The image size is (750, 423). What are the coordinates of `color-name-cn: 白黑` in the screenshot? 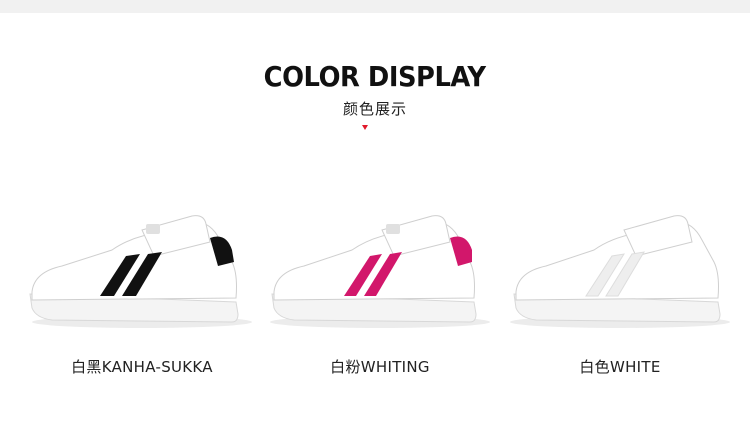 It's located at (86, 367).